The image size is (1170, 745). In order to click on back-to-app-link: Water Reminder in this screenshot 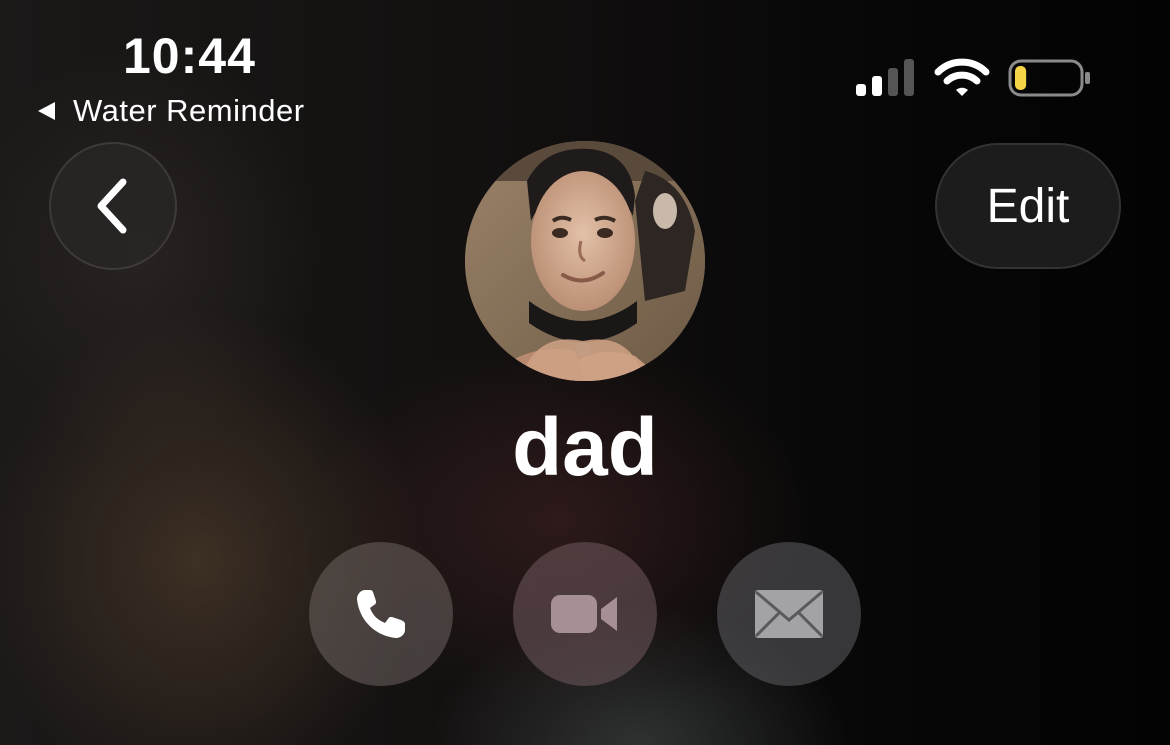, I will do `click(171, 110)`.